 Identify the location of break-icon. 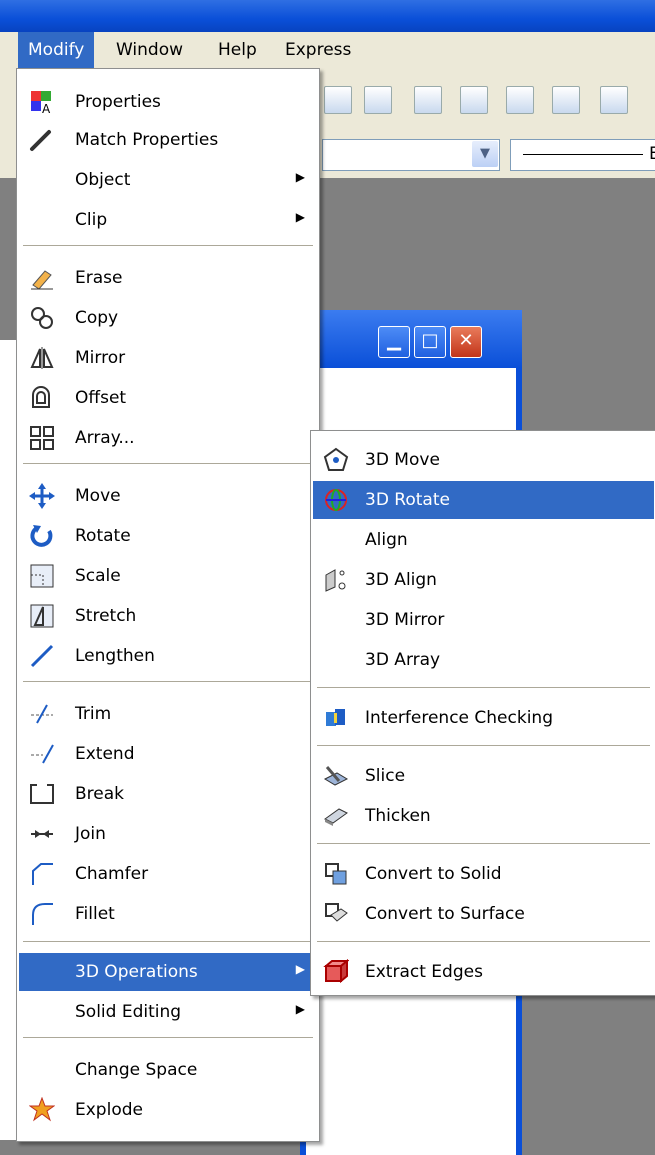
(42, 794).